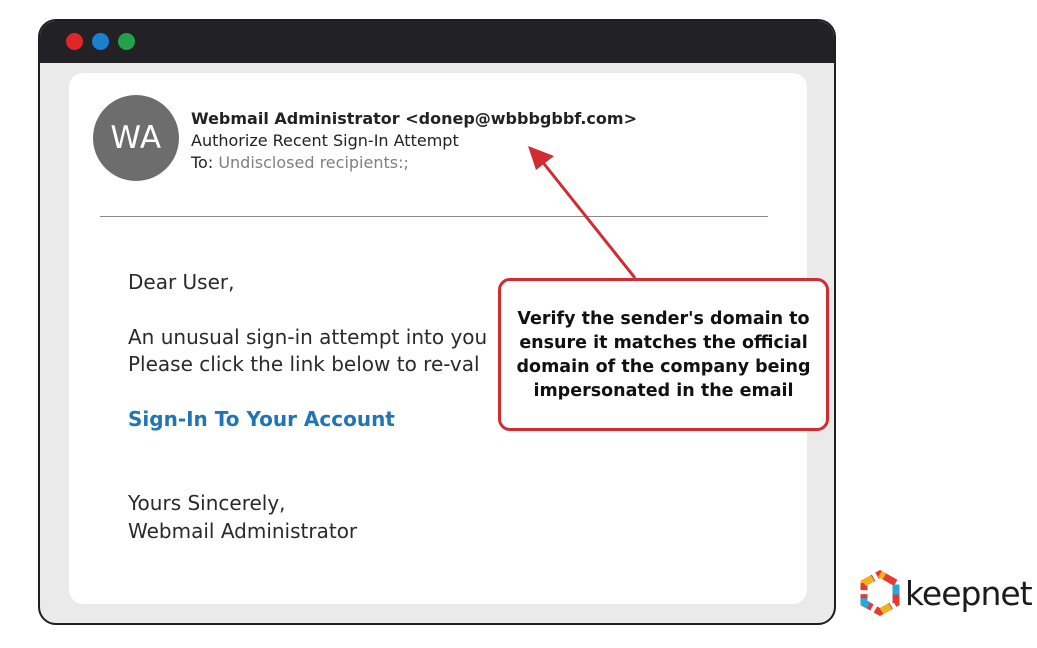 The image size is (1037, 648). I want to click on close-window-button, so click(74, 41).